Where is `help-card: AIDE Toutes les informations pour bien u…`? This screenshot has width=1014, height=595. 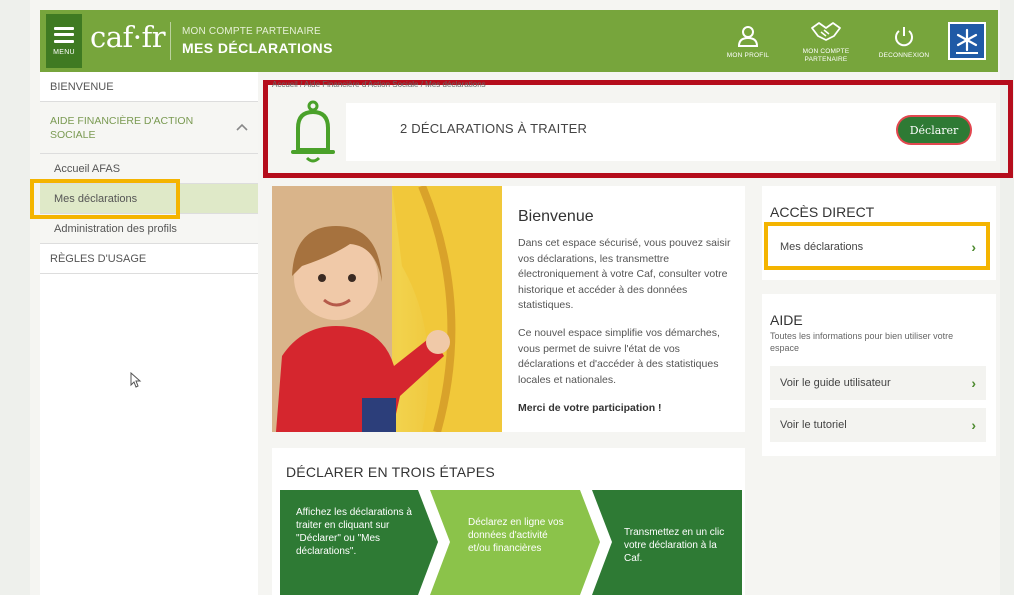
help-card: AIDE Toutes les informations pour bien u… is located at coordinates (879, 375).